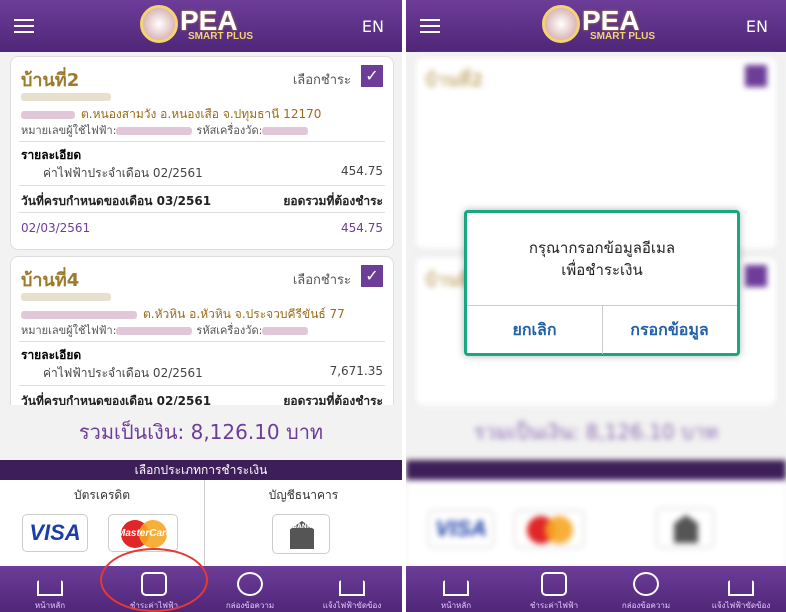 This screenshot has width=786, height=612. I want to click on dialog-message: กรุณากรอกข้อมูลอีเมล เพื่อชำระเงิน, so click(602, 259).